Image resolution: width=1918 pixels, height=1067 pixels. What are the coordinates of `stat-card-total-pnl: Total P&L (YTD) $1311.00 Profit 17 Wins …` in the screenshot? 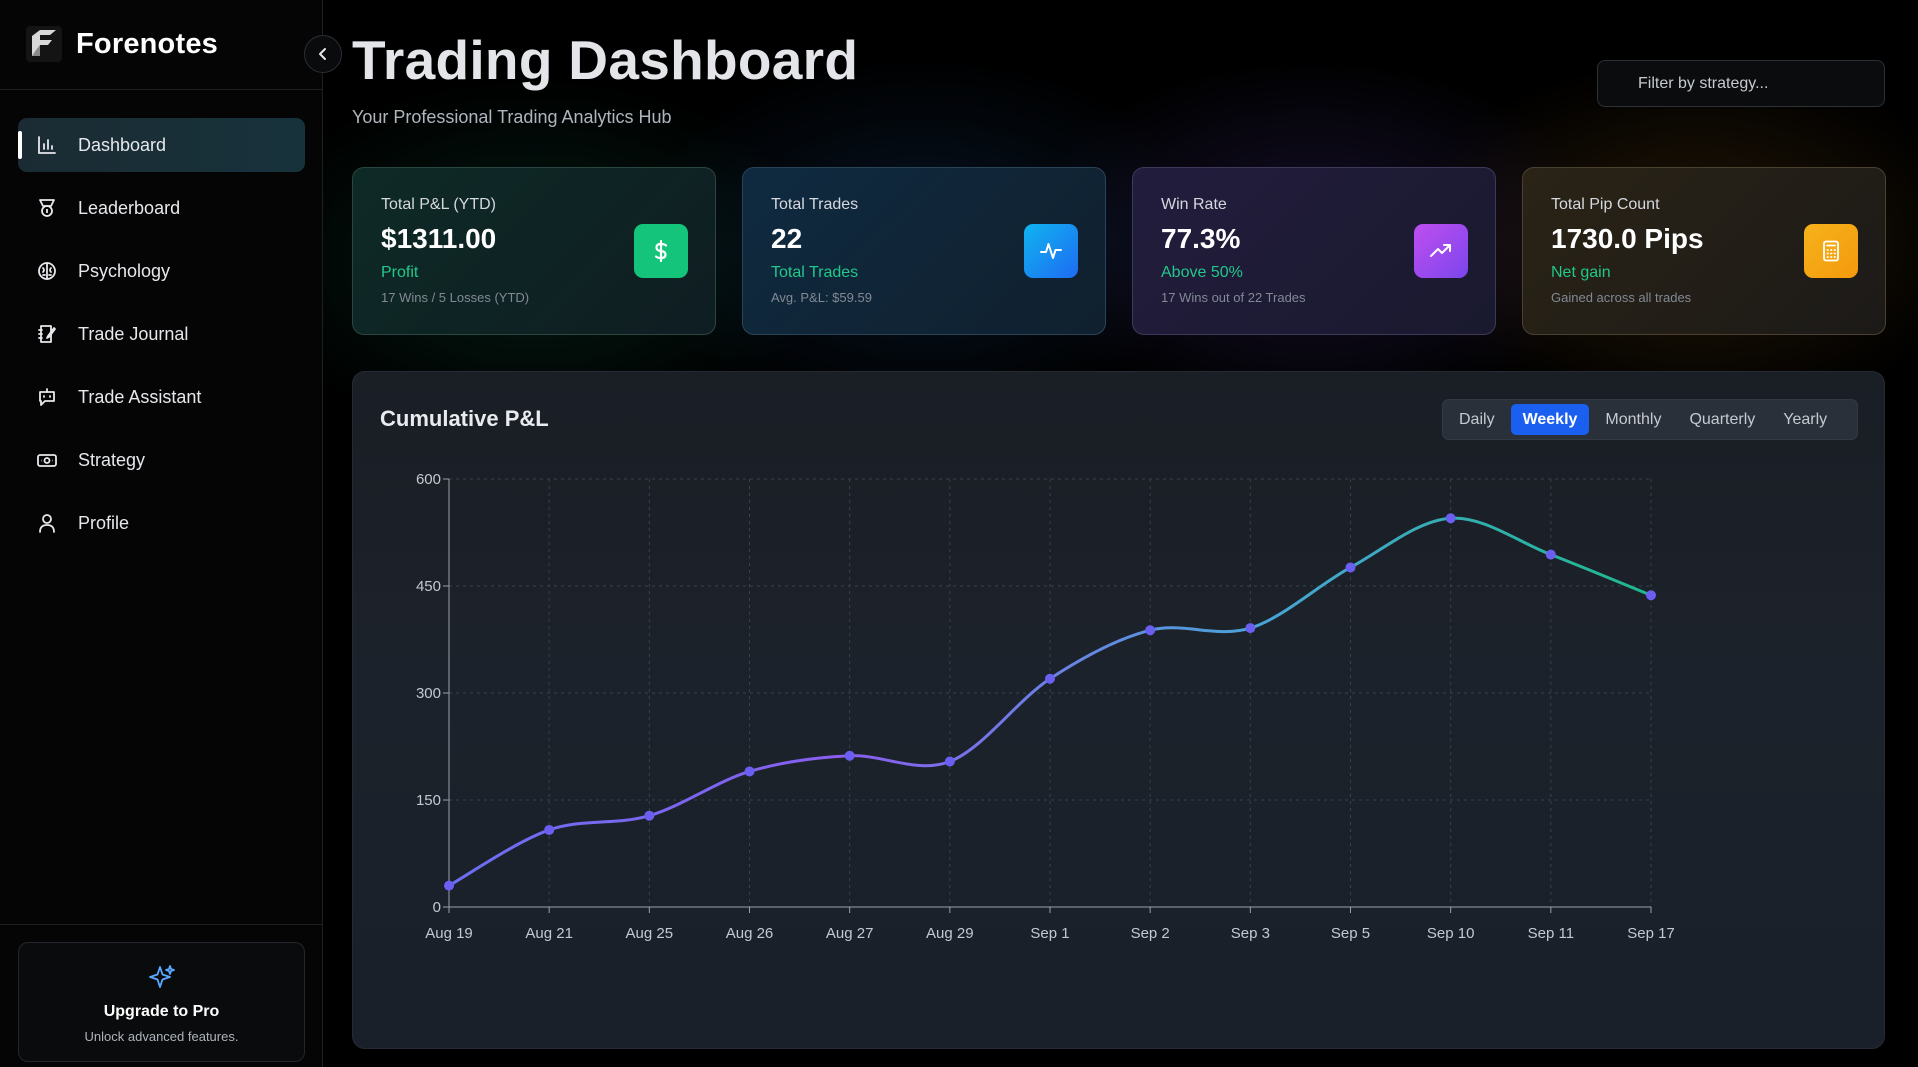 It's located at (534, 251).